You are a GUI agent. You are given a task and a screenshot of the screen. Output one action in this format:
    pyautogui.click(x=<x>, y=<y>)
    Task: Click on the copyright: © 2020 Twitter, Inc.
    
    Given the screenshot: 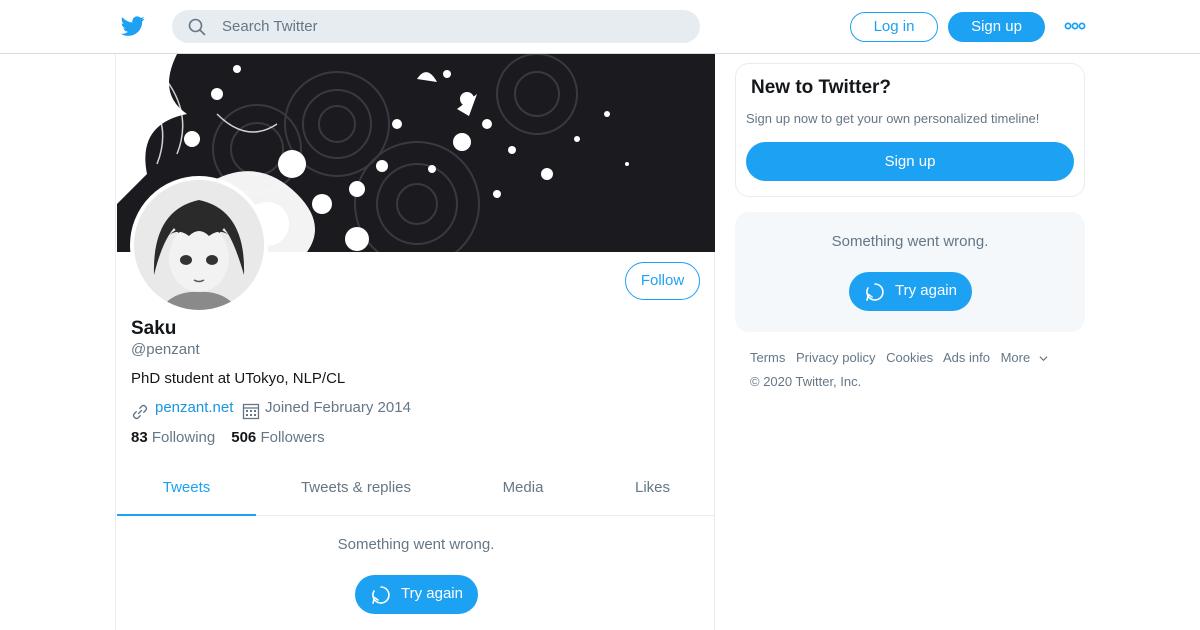 What is the action you would take?
    pyautogui.click(x=806, y=381)
    